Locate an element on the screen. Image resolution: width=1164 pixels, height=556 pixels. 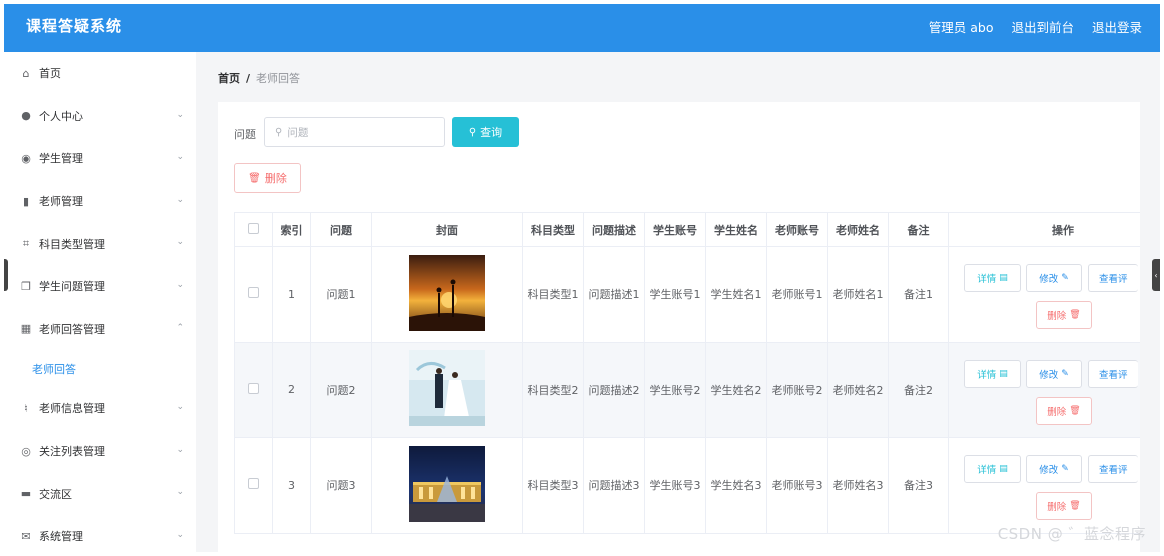
student-name-cell: 学生姓名3 is located at coordinates (736, 485).